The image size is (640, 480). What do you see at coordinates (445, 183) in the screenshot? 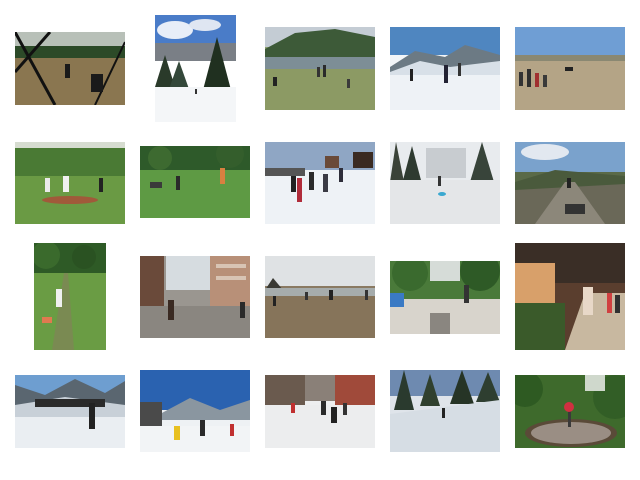
I see `photo-thumbnail-snowy-forest-ski` at bounding box center [445, 183].